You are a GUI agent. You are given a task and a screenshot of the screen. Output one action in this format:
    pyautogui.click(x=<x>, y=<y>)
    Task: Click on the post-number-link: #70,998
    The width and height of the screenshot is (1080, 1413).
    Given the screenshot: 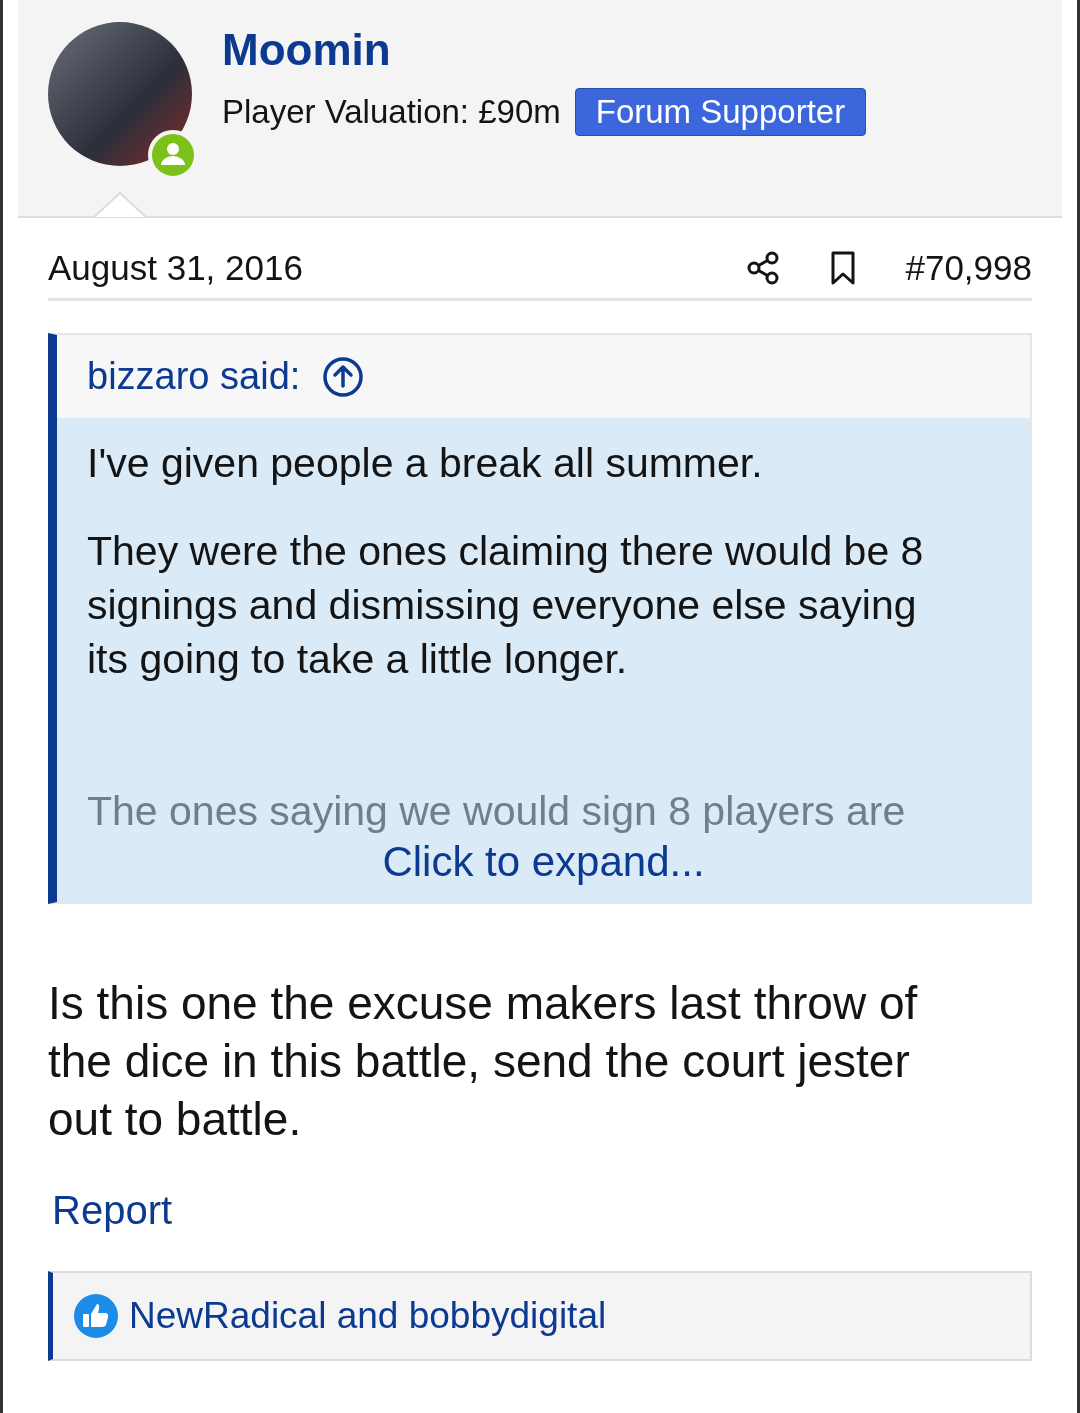 What is the action you would take?
    pyautogui.click(x=968, y=268)
    